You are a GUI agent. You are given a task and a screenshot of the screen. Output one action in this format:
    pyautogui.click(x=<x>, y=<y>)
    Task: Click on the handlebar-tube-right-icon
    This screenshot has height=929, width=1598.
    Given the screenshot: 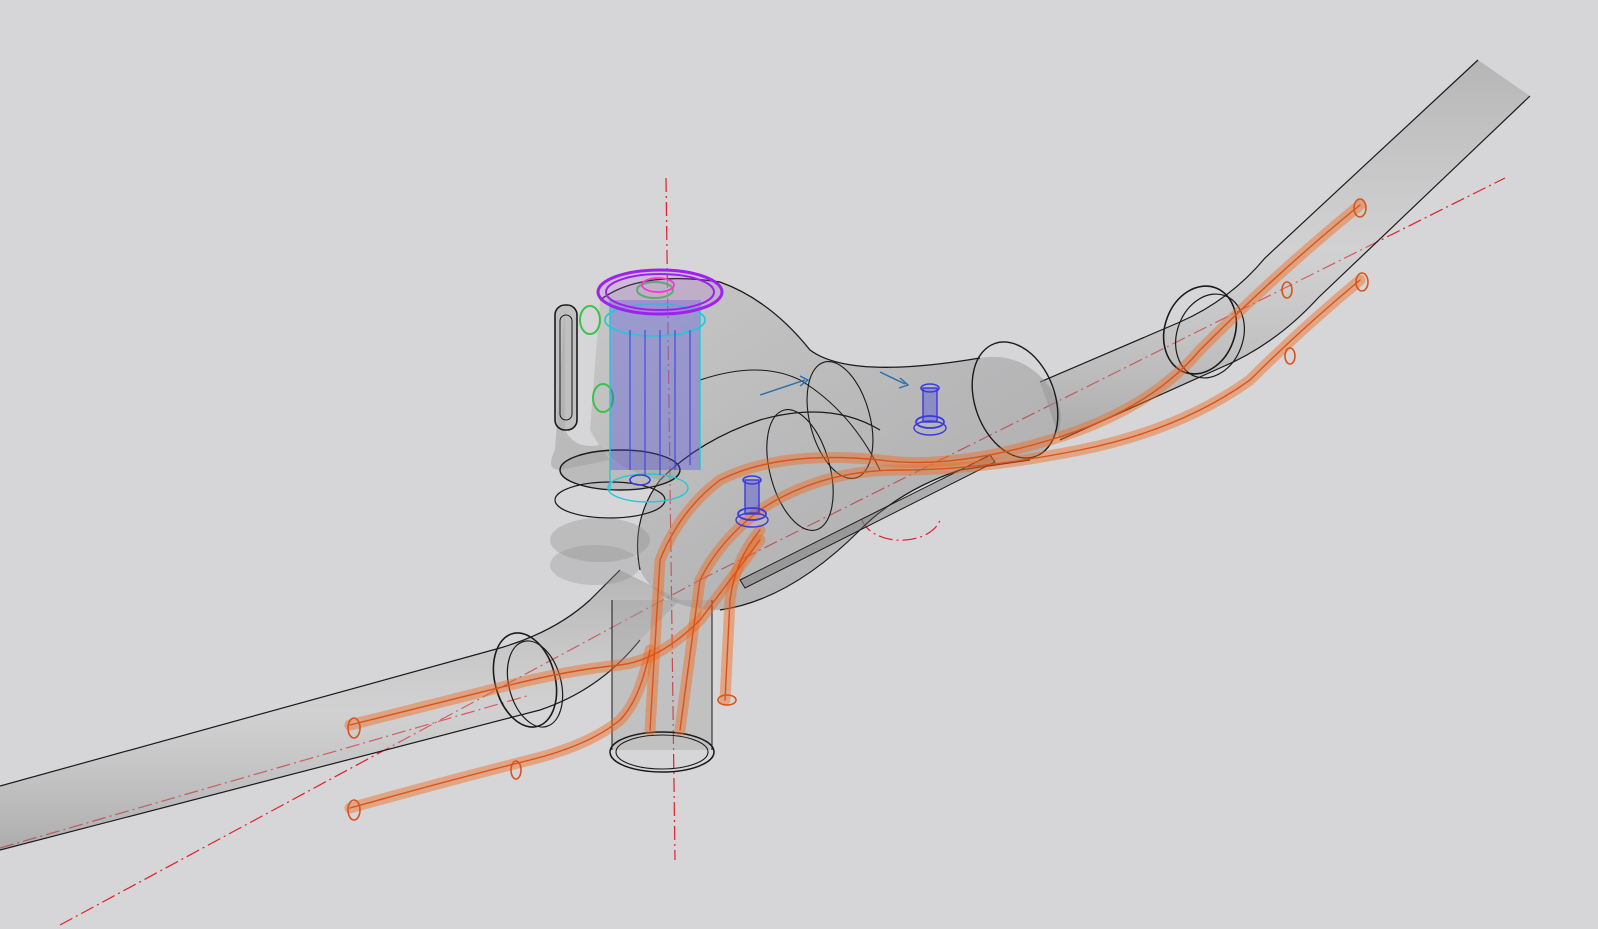 What is the action you would take?
    pyautogui.click(x=1285, y=250)
    